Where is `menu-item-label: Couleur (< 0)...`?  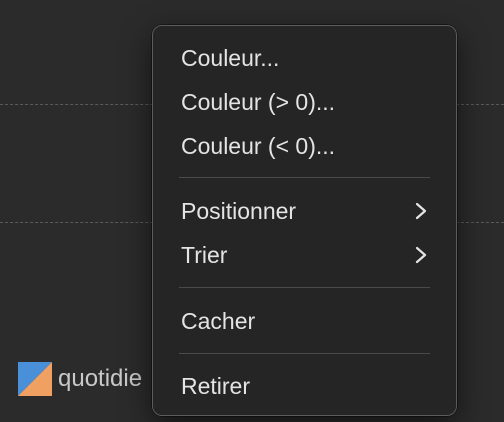 menu-item-label: Couleur (< 0)... is located at coordinates (258, 145).